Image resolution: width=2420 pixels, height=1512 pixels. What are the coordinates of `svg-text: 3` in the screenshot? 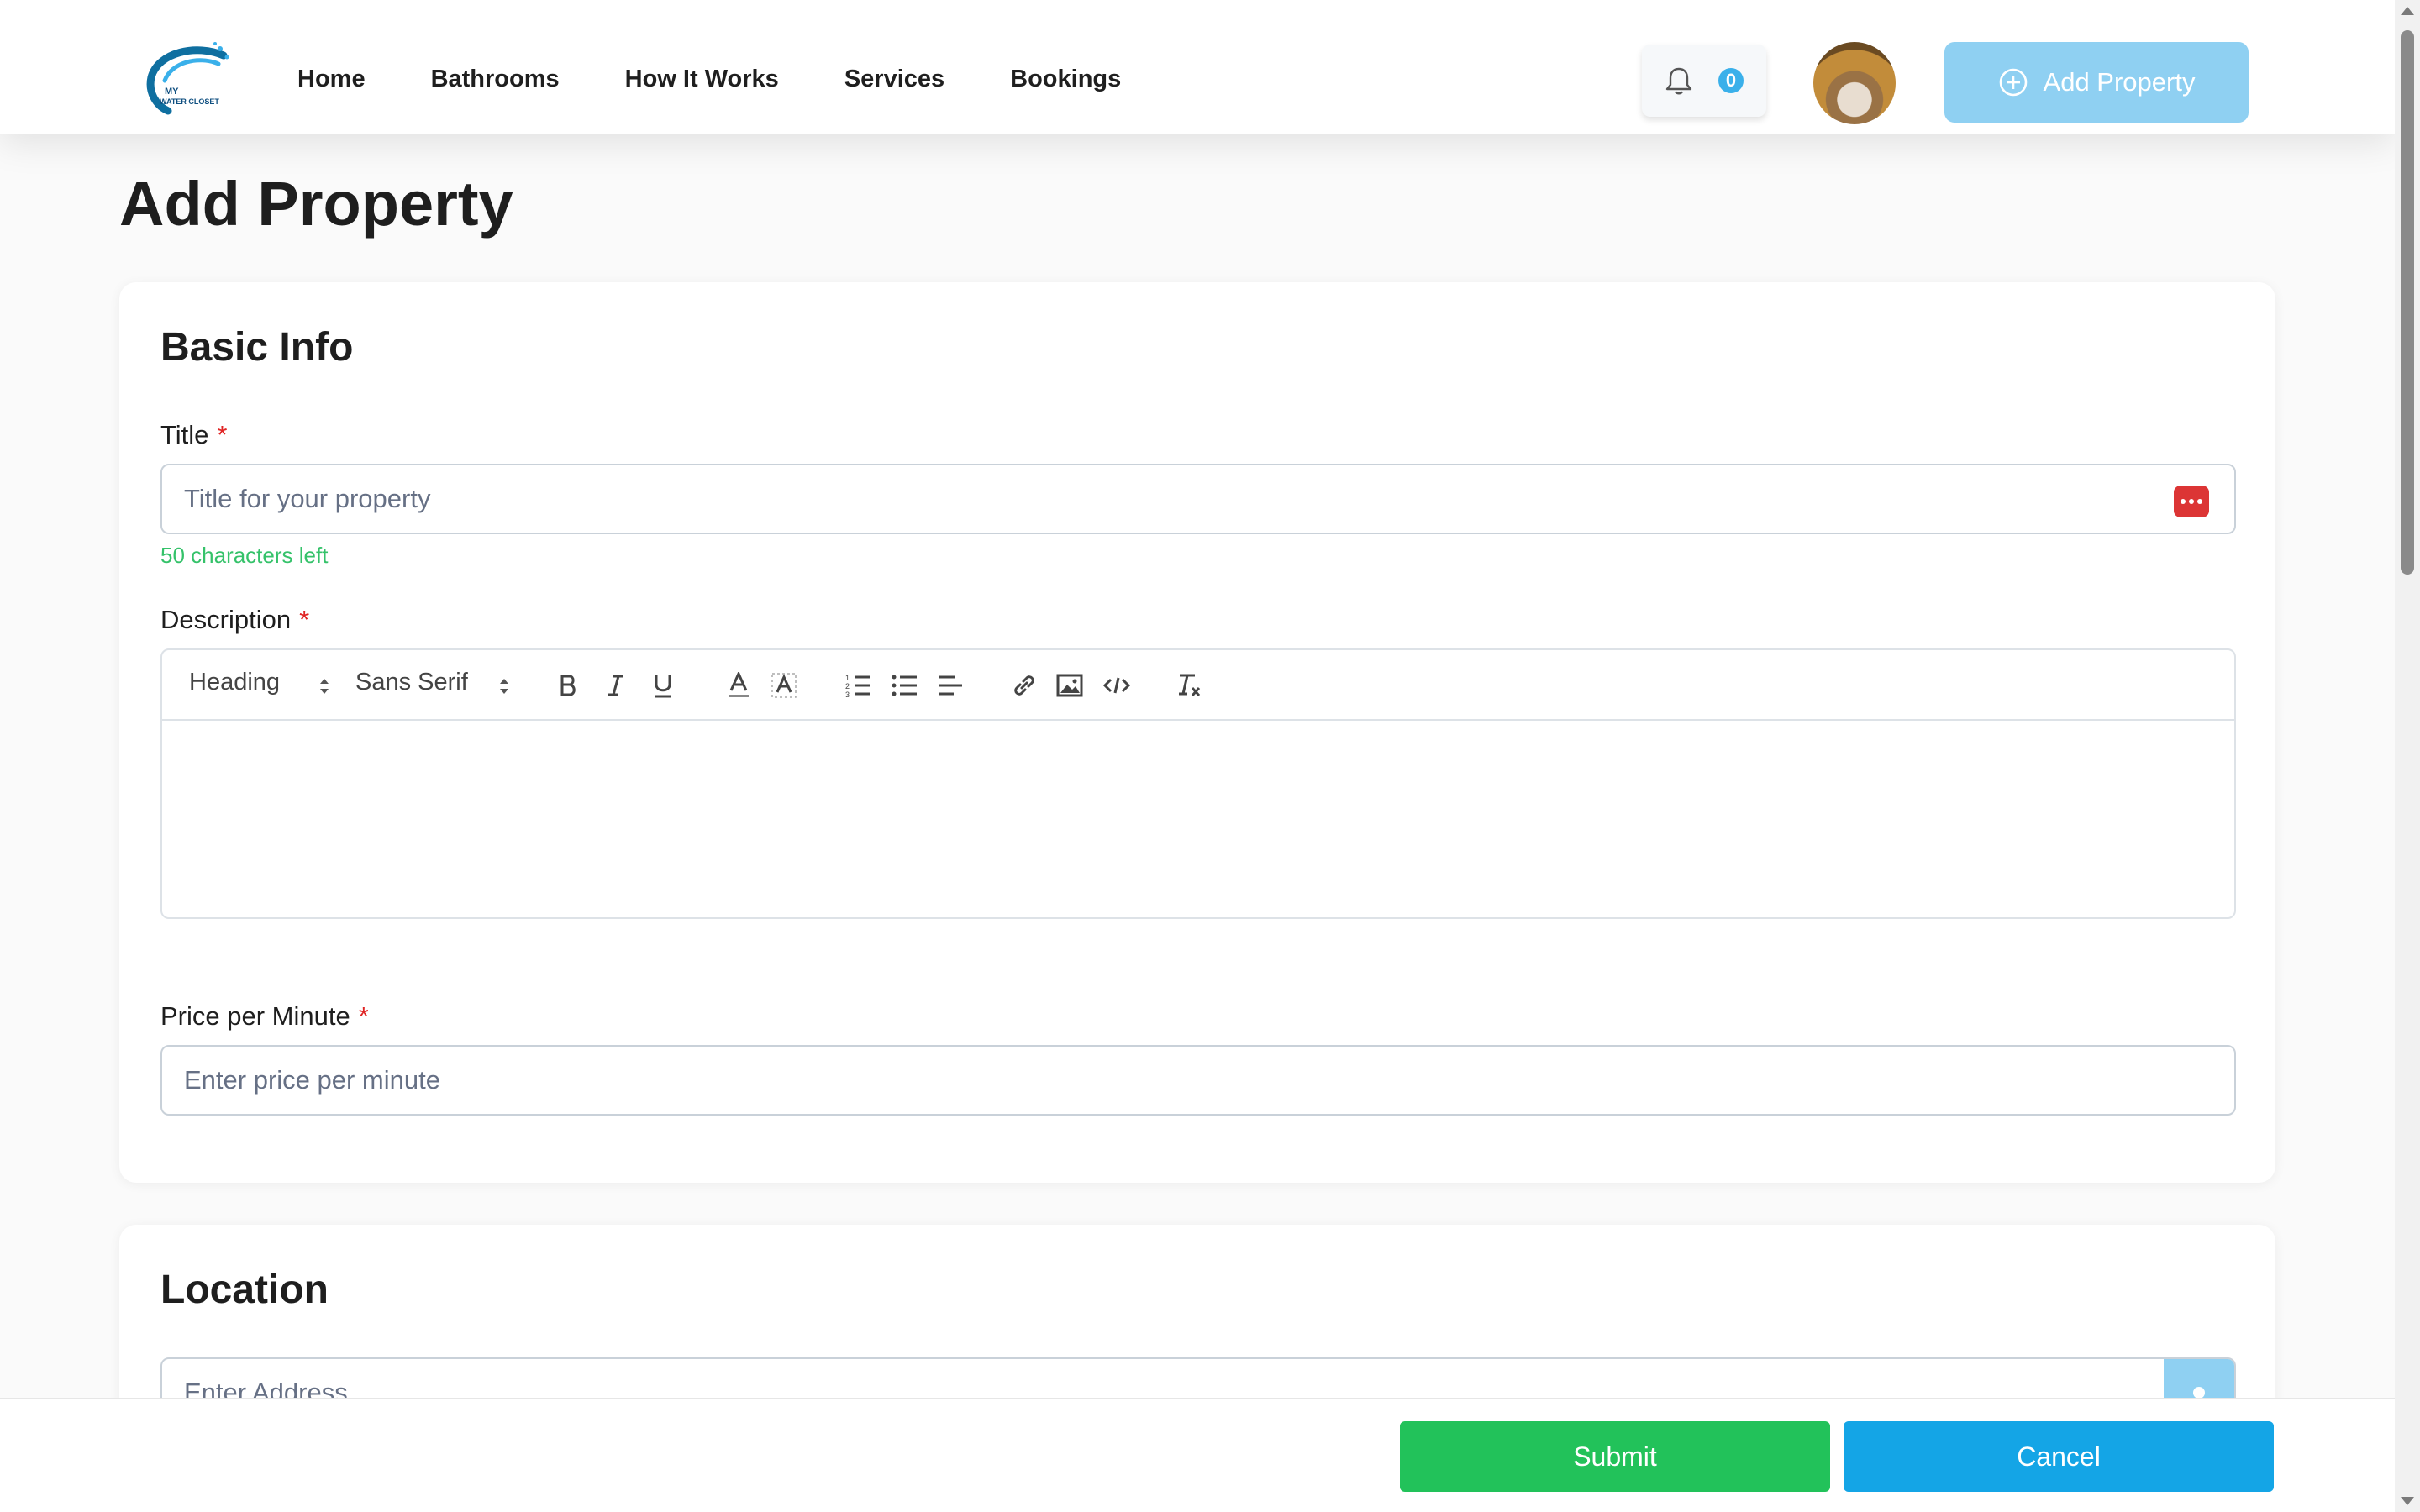 It's located at (847, 694).